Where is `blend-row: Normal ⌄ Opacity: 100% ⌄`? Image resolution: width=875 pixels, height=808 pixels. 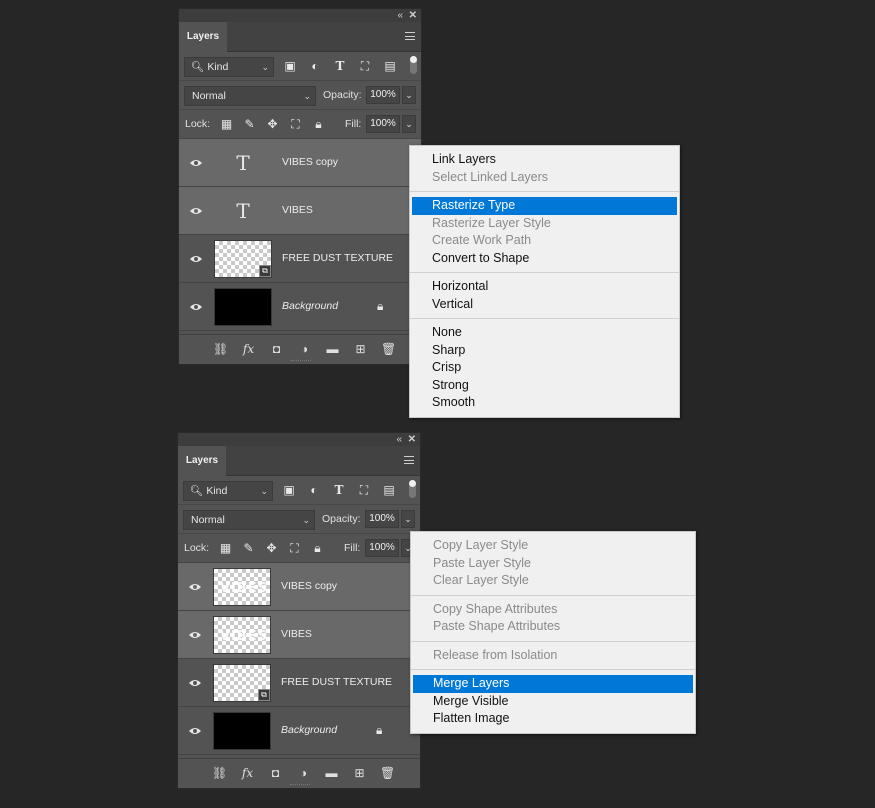
blend-row: Normal ⌄ Opacity: 100% ⌄ is located at coordinates (299, 519).